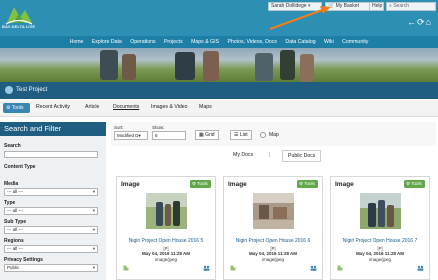  I want to click on project-bar: Test Project, so click(219, 90).